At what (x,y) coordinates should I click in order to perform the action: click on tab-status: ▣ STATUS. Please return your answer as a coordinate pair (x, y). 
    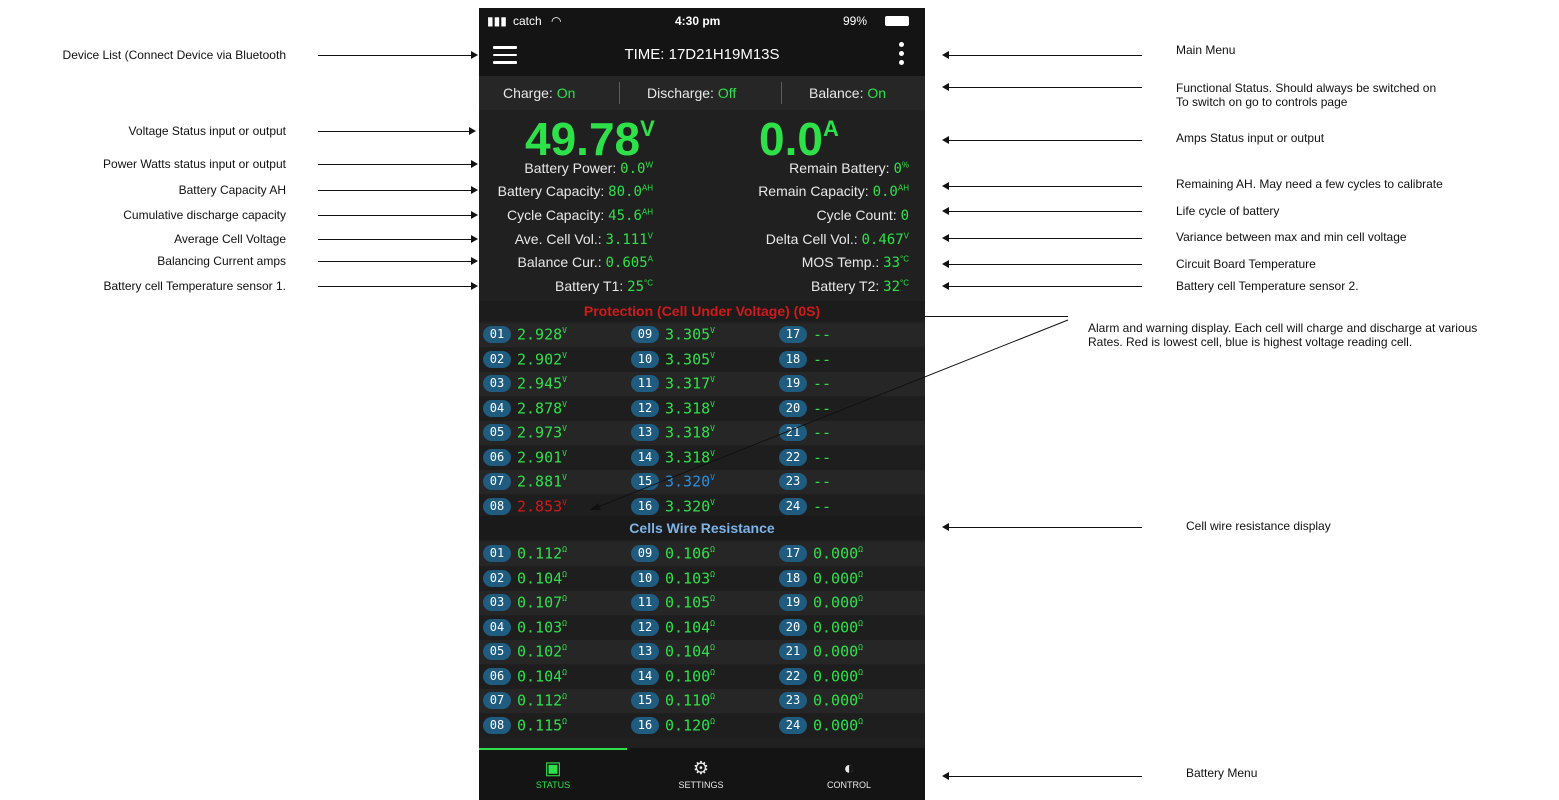
    Looking at the image, I should click on (553, 774).